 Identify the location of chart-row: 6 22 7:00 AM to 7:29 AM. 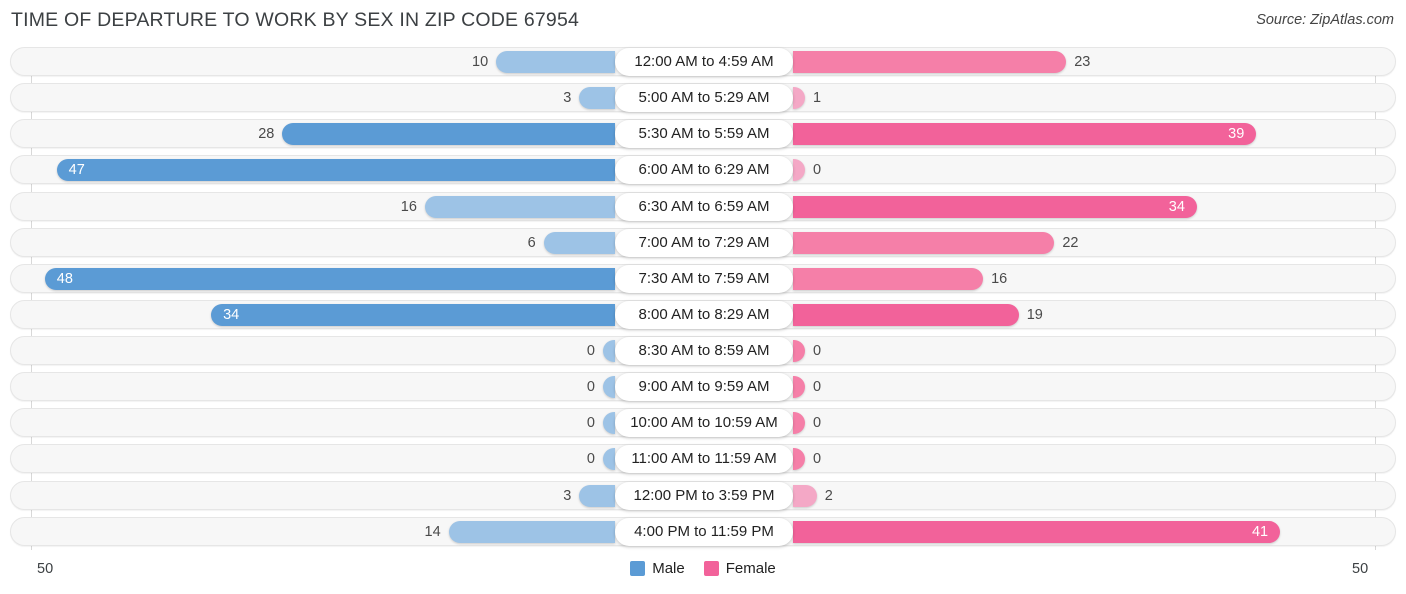
(703, 243).